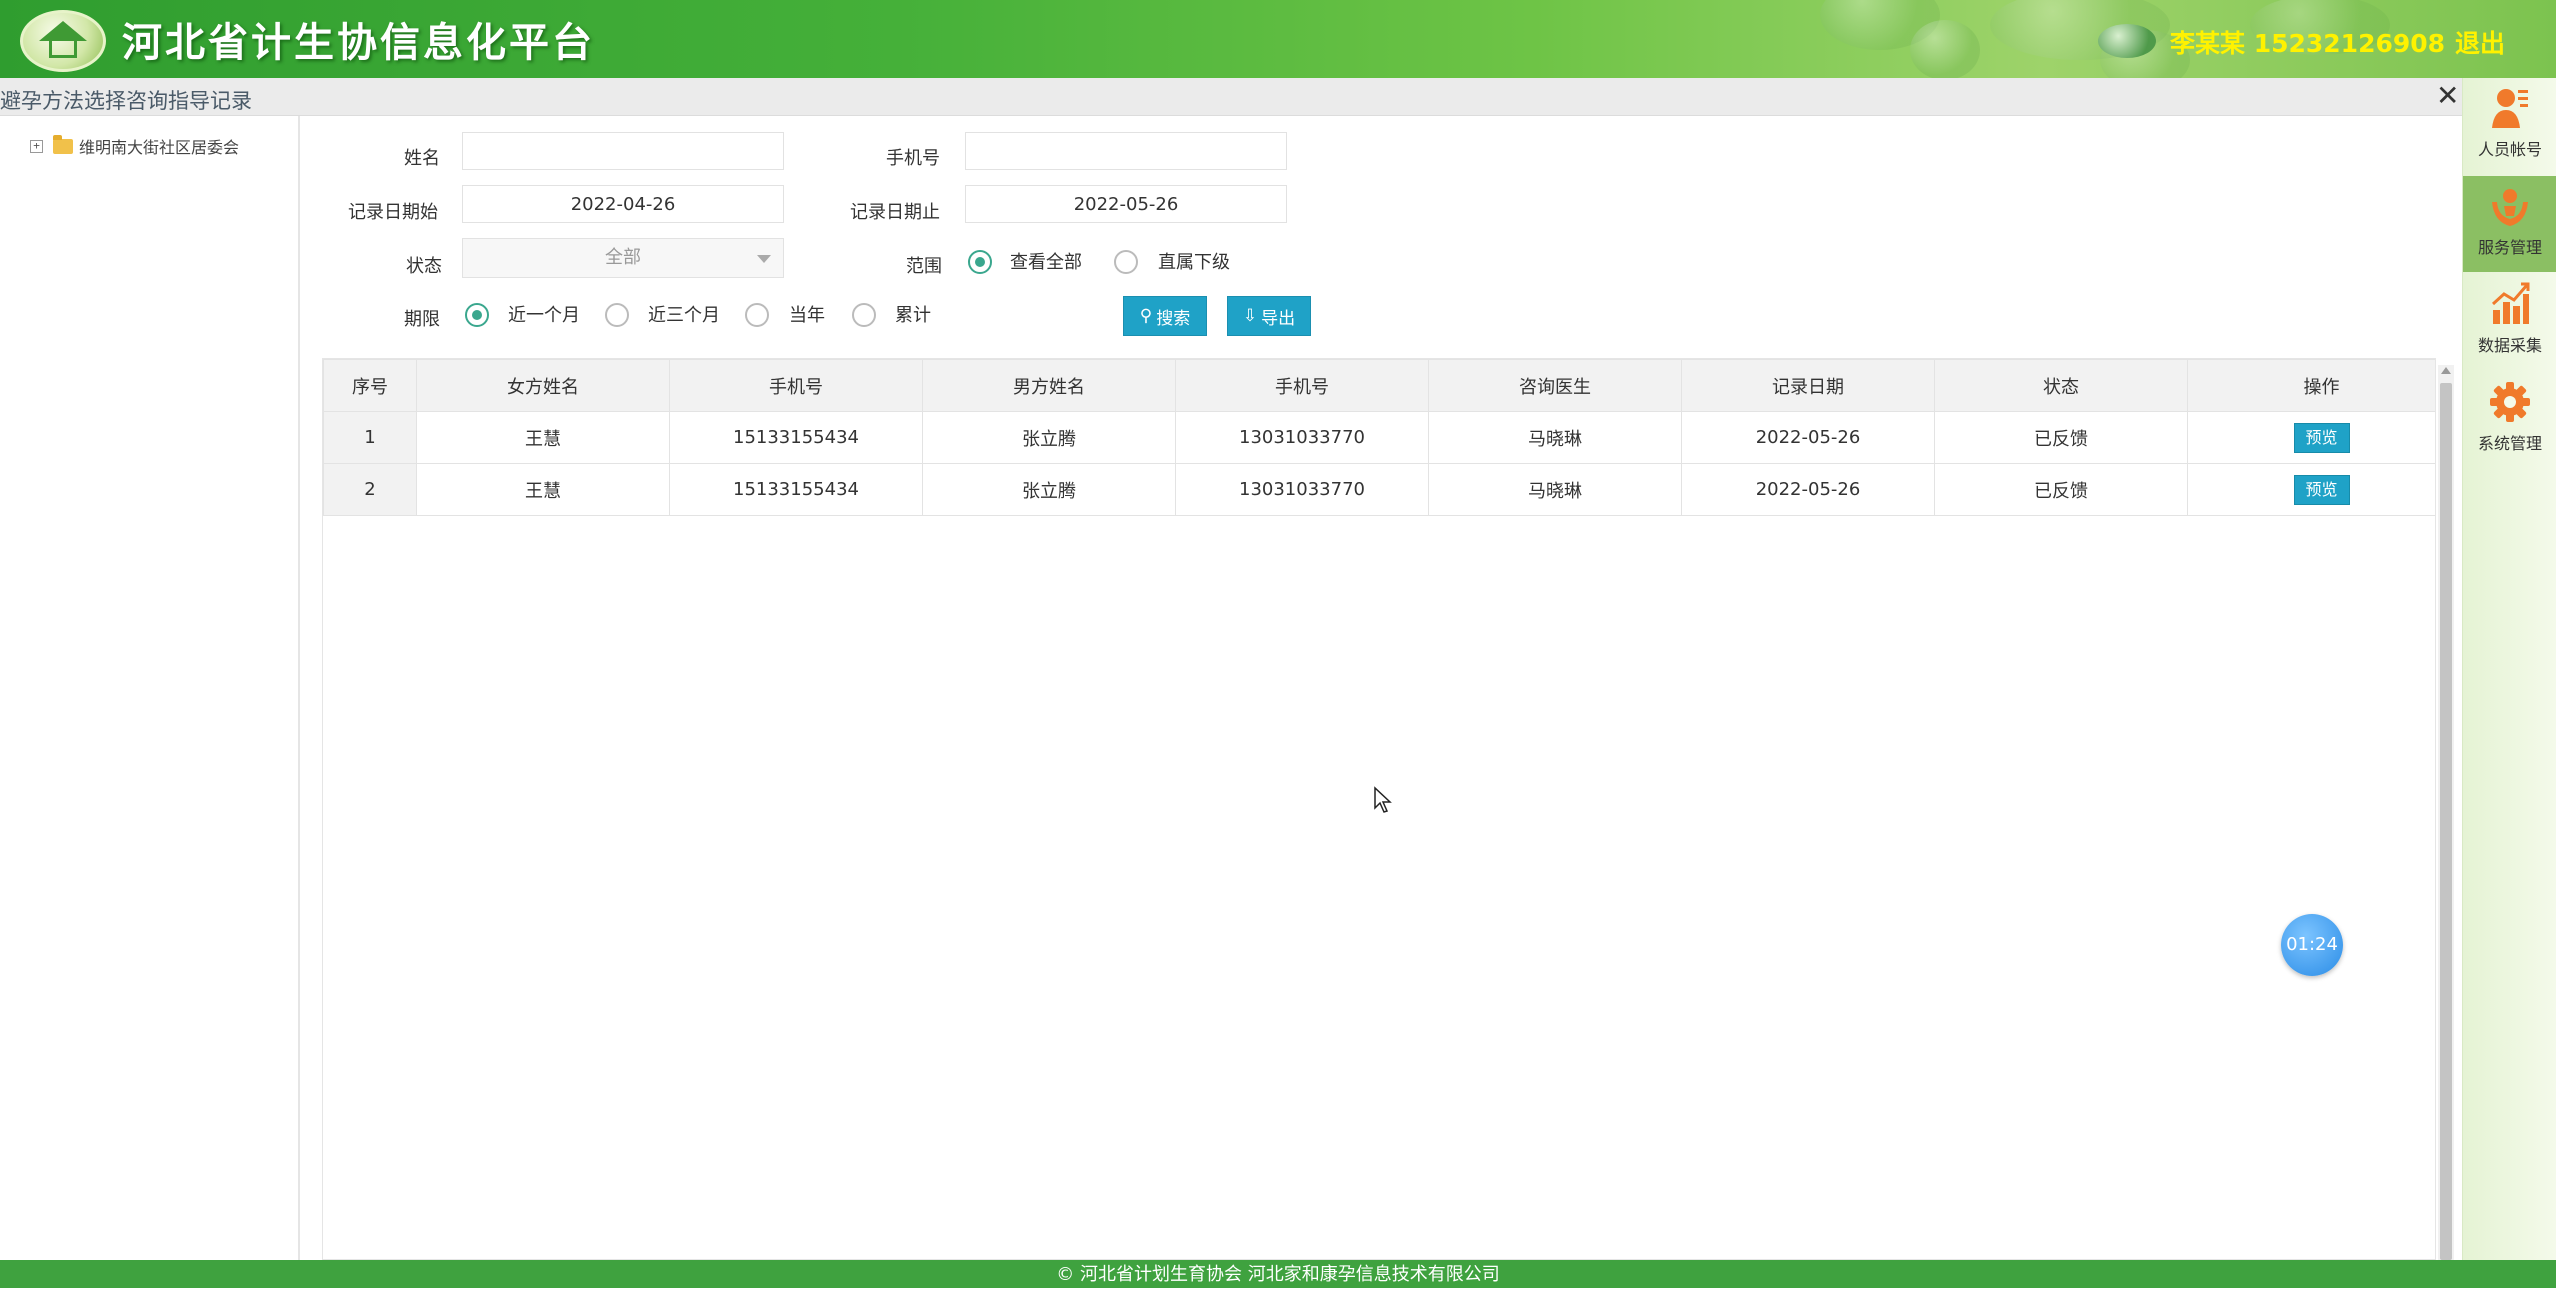 This screenshot has width=2556, height=1290. Describe the element at coordinates (2509, 443) in the screenshot. I see `sidebar-label-system: 系统管理` at that location.